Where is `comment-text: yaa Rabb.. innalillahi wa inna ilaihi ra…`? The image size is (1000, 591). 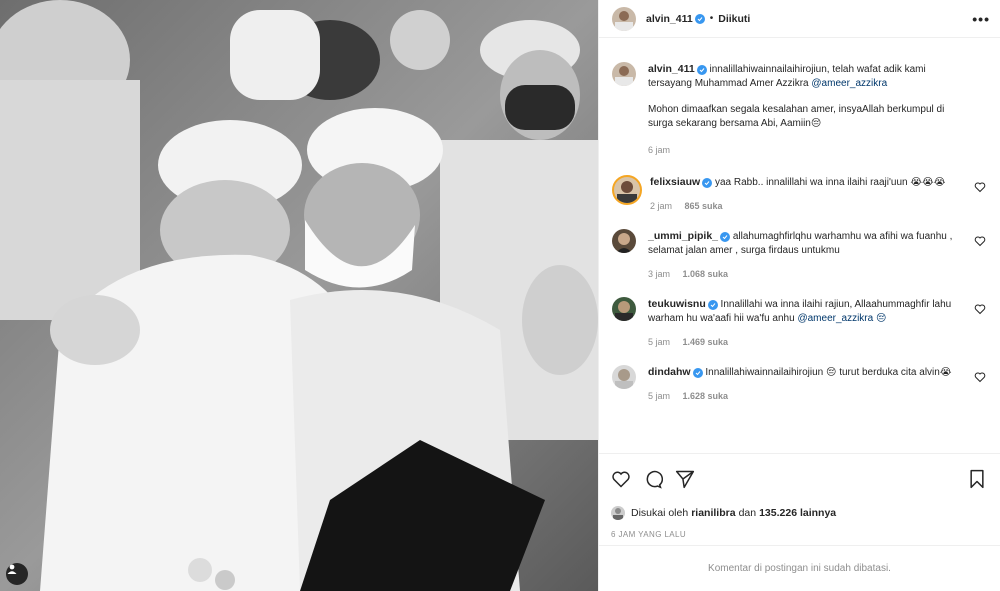
comment-text: yaa Rabb.. innalillahi wa inna ilaihi ra… is located at coordinates (830, 182).